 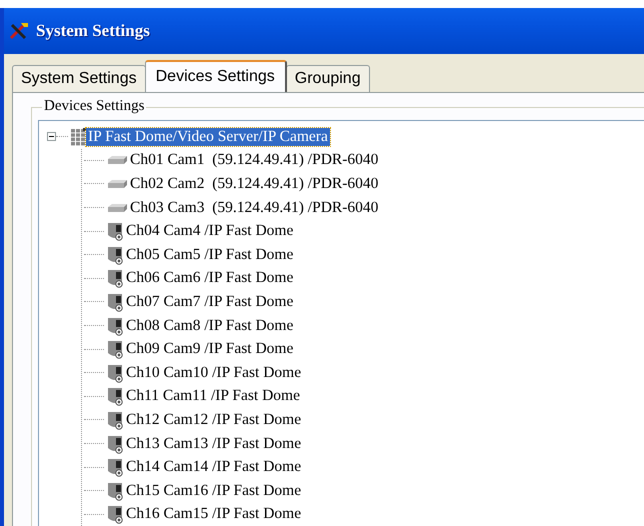 I want to click on tab: Devices Settings, so click(x=215, y=76).